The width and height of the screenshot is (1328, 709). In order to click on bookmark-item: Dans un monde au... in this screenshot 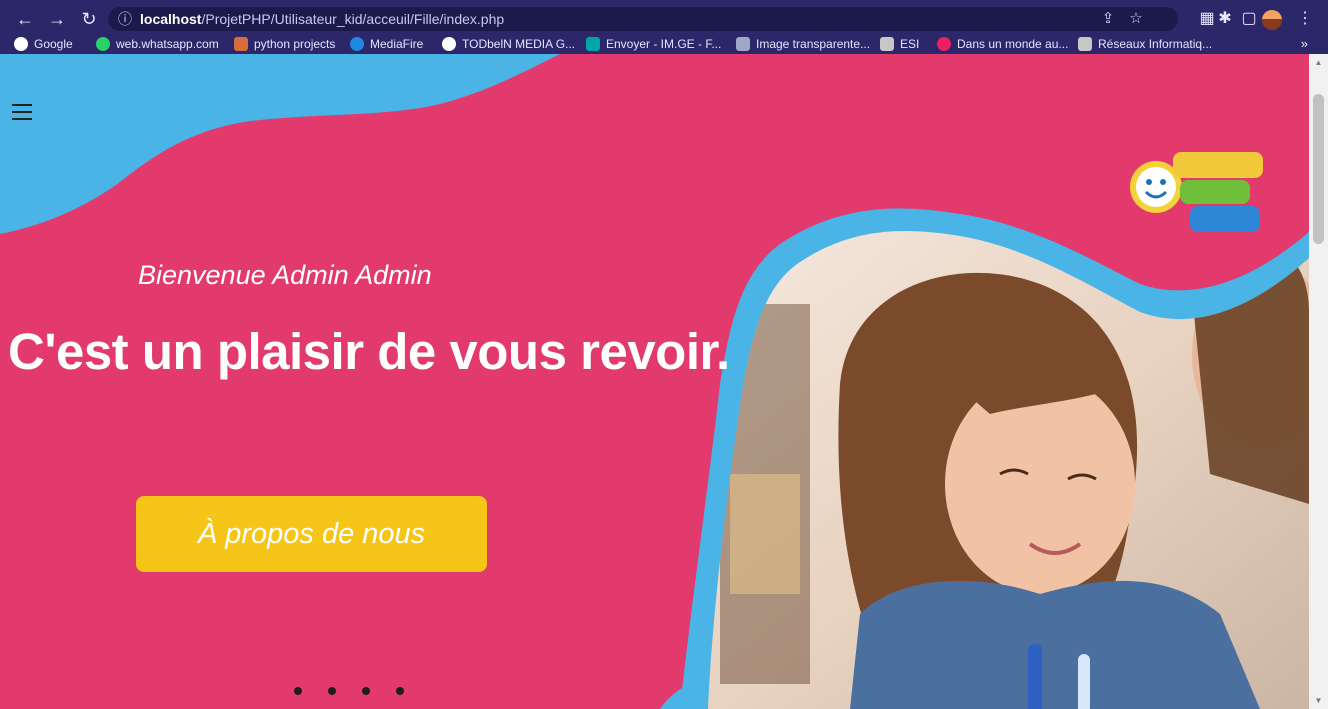, I will do `click(1002, 44)`.